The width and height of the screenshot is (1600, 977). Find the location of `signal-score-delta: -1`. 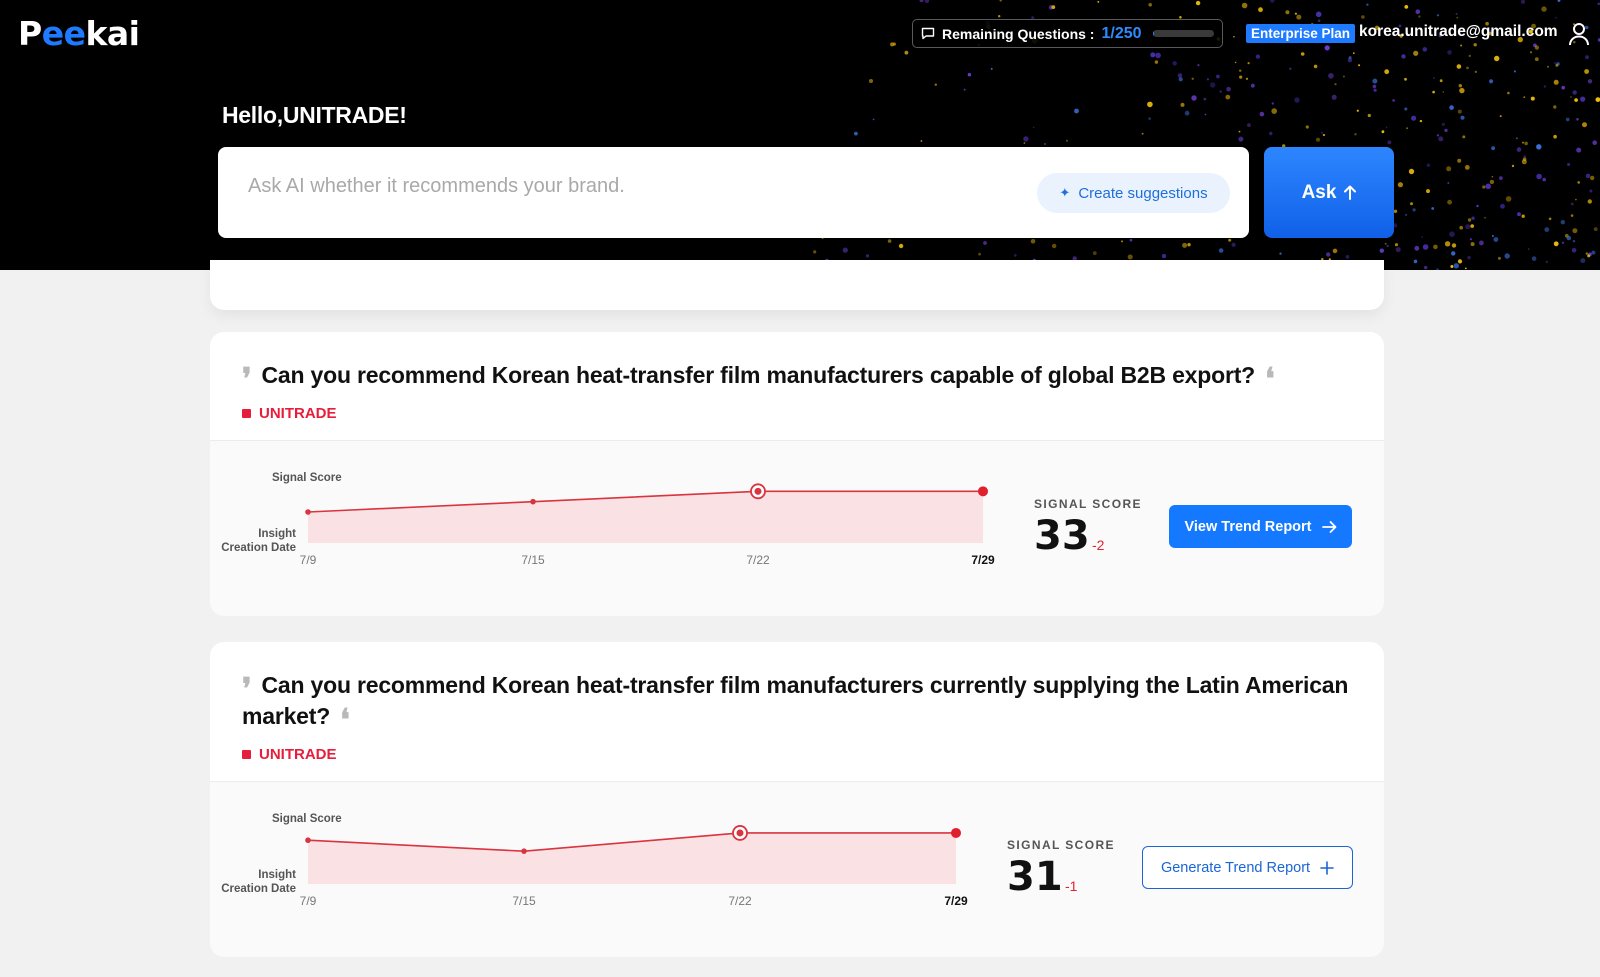

signal-score-delta: -1 is located at coordinates (1071, 886).